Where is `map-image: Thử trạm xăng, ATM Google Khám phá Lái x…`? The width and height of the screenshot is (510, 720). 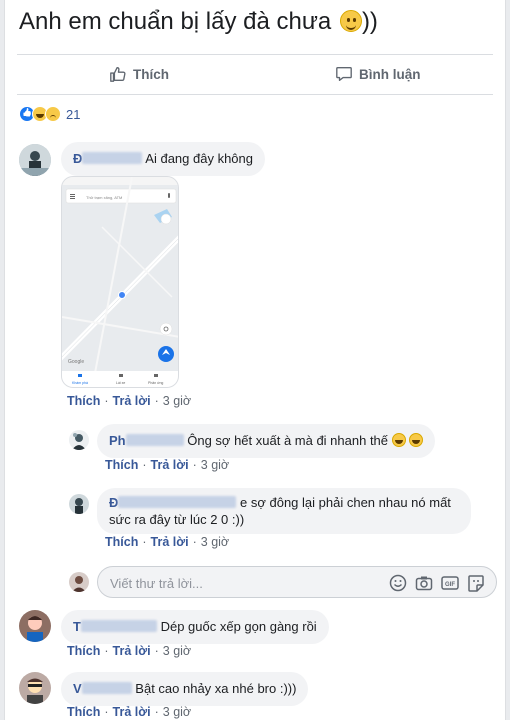 map-image: Thử trạm xăng, ATM Google Khám phá Lái x… is located at coordinates (120, 282).